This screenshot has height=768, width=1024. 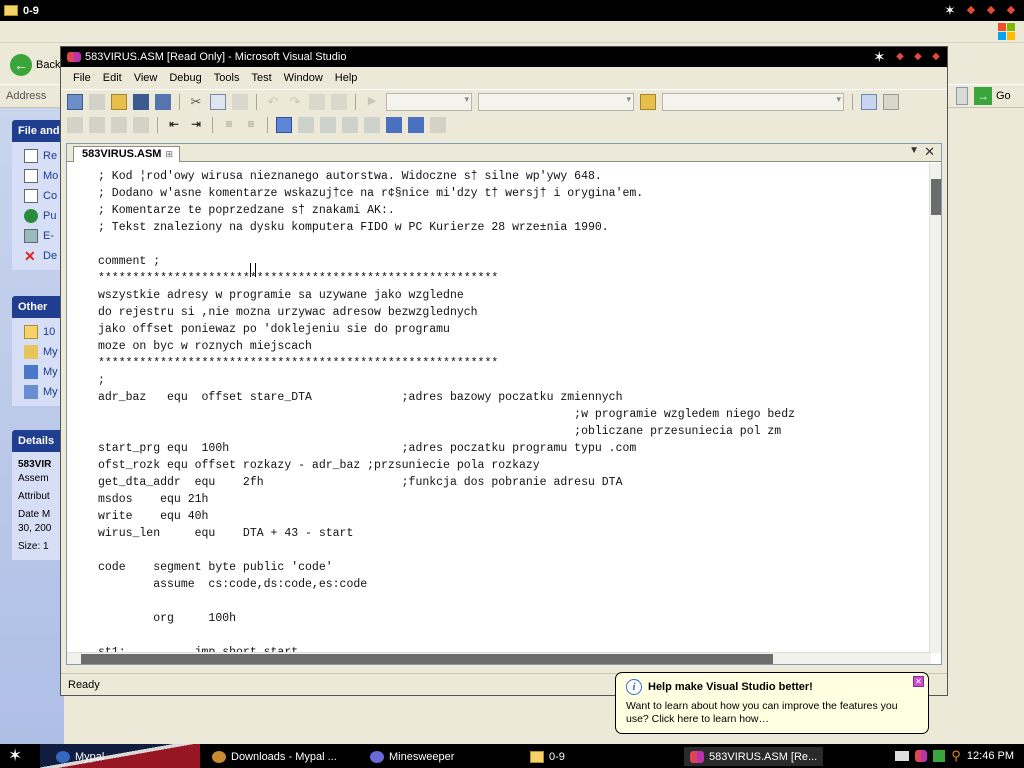 I want to click on redo-icon: ↷, so click(x=295, y=102).